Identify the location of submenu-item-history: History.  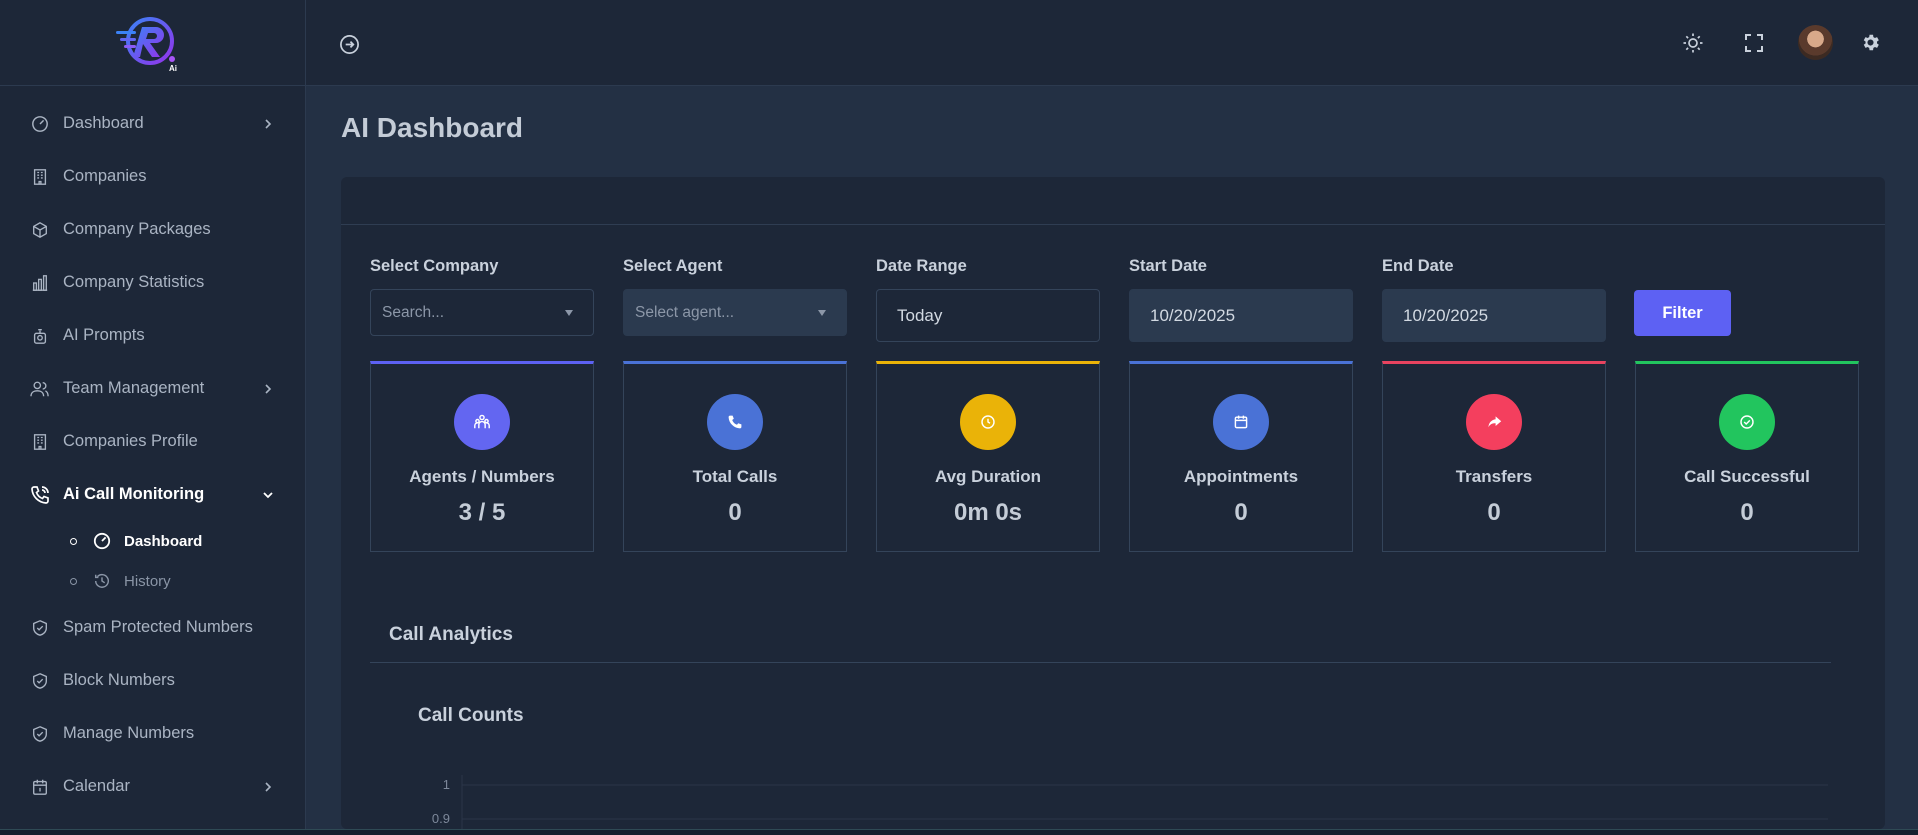
(152, 581).